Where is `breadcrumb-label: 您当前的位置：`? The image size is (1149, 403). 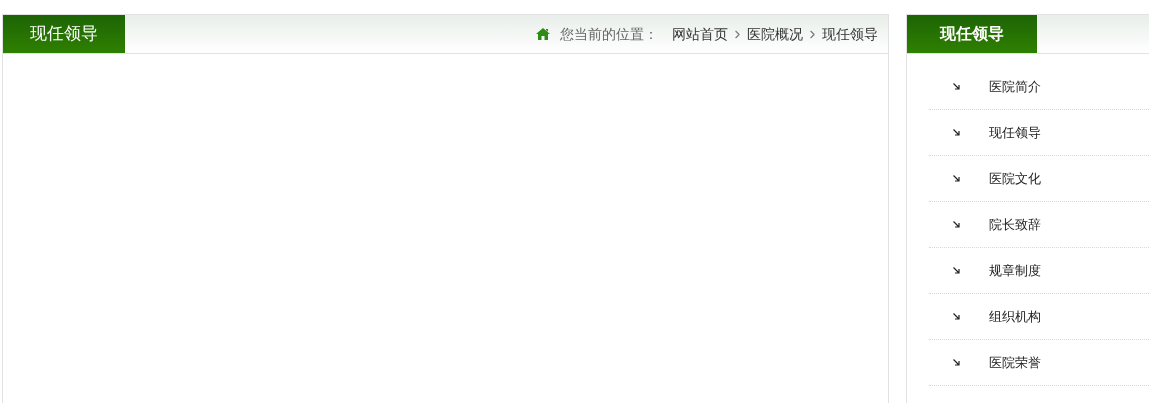 breadcrumb-label: 您当前的位置： is located at coordinates (609, 34).